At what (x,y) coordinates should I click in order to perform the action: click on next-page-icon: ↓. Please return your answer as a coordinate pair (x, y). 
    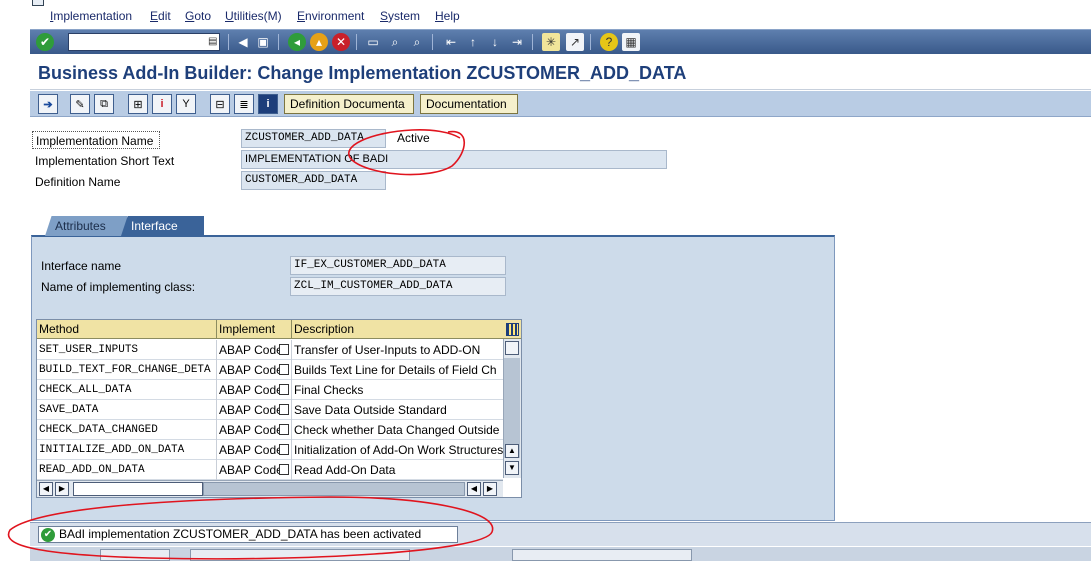
    Looking at the image, I should click on (495, 42).